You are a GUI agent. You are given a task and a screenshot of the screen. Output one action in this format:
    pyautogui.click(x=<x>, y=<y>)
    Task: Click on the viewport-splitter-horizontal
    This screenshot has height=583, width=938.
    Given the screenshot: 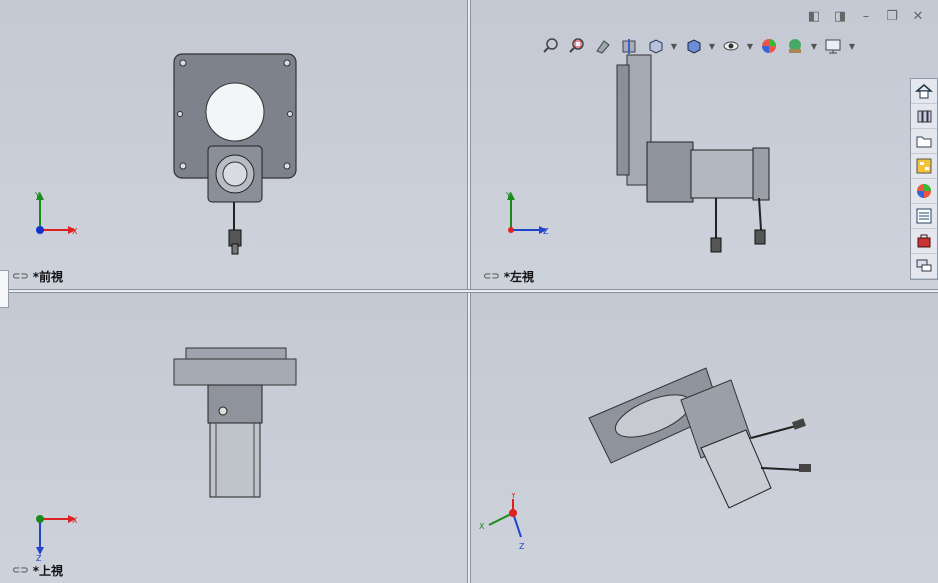 What is the action you would take?
    pyautogui.click(x=469, y=291)
    